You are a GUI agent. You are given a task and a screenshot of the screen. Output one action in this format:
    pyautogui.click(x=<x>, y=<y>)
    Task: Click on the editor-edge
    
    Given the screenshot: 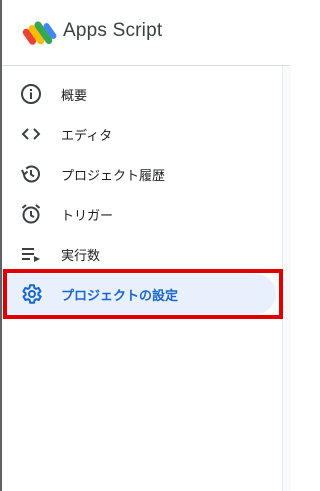 What is the action you would take?
    pyautogui.click(x=286, y=278)
    